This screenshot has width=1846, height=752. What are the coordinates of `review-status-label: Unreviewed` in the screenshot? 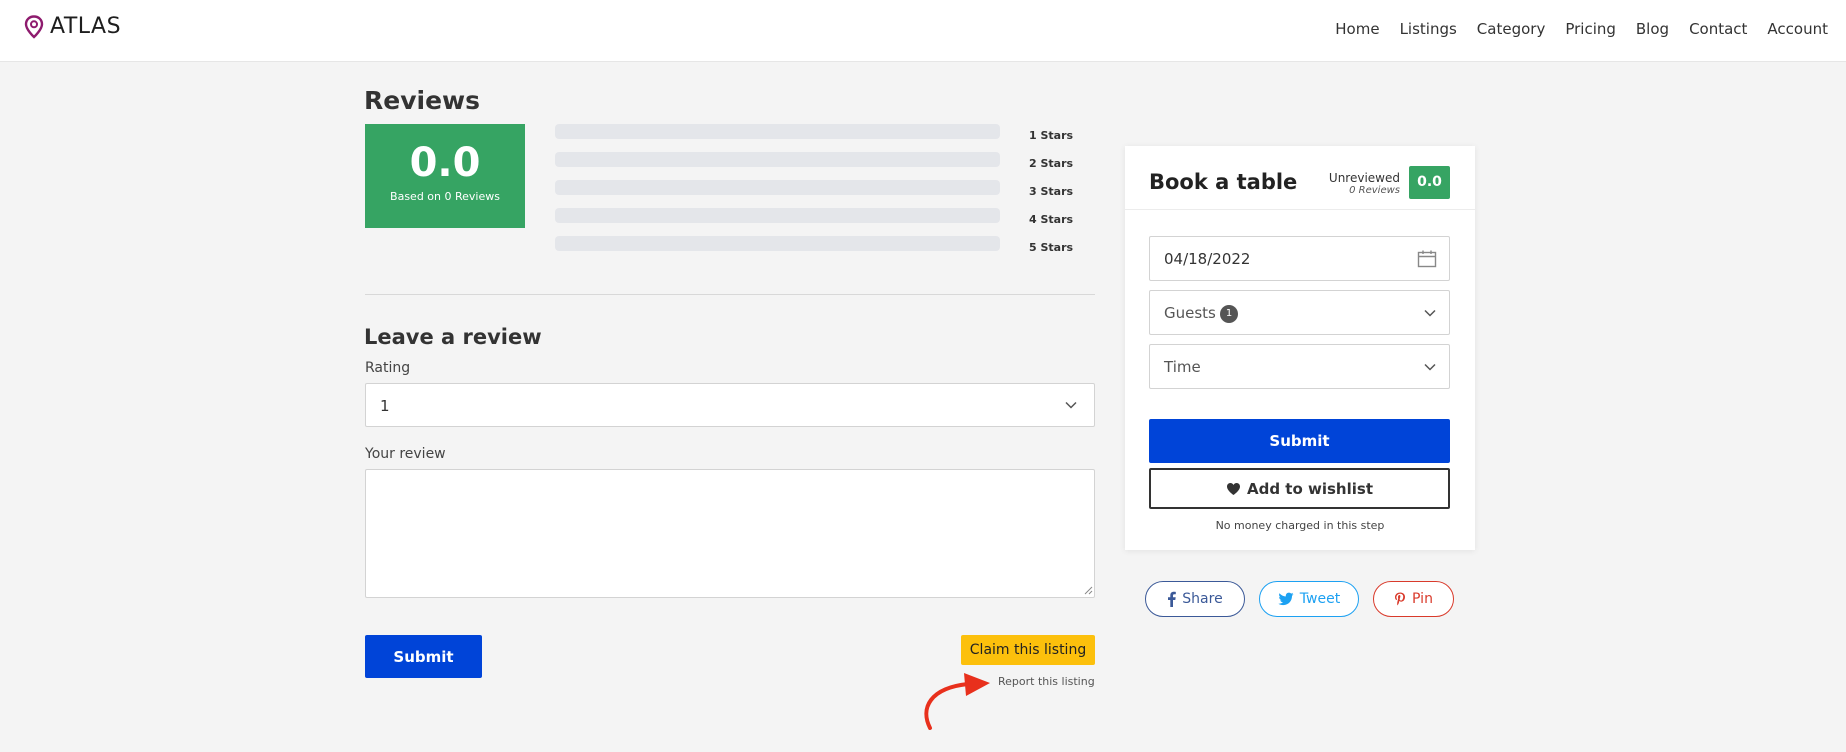 It's located at (1364, 178).